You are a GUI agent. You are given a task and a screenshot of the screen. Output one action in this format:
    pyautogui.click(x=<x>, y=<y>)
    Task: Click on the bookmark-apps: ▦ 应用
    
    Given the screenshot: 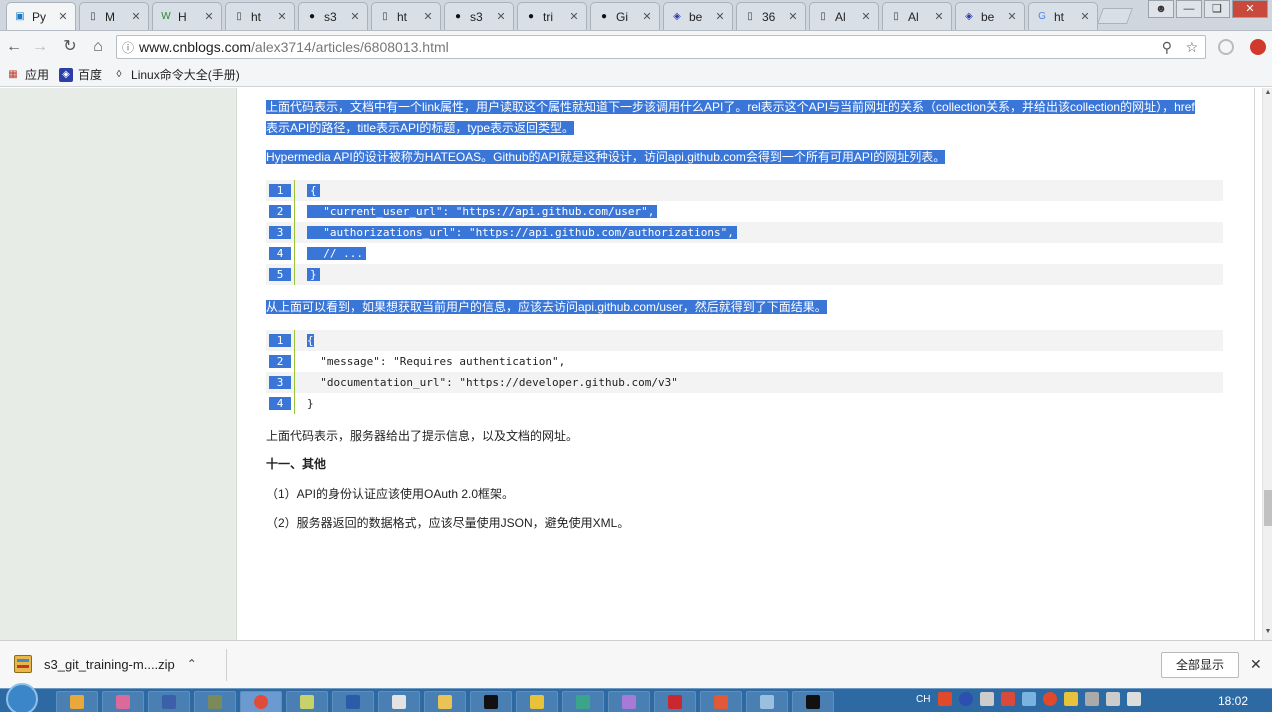 What is the action you would take?
    pyautogui.click(x=27, y=74)
    